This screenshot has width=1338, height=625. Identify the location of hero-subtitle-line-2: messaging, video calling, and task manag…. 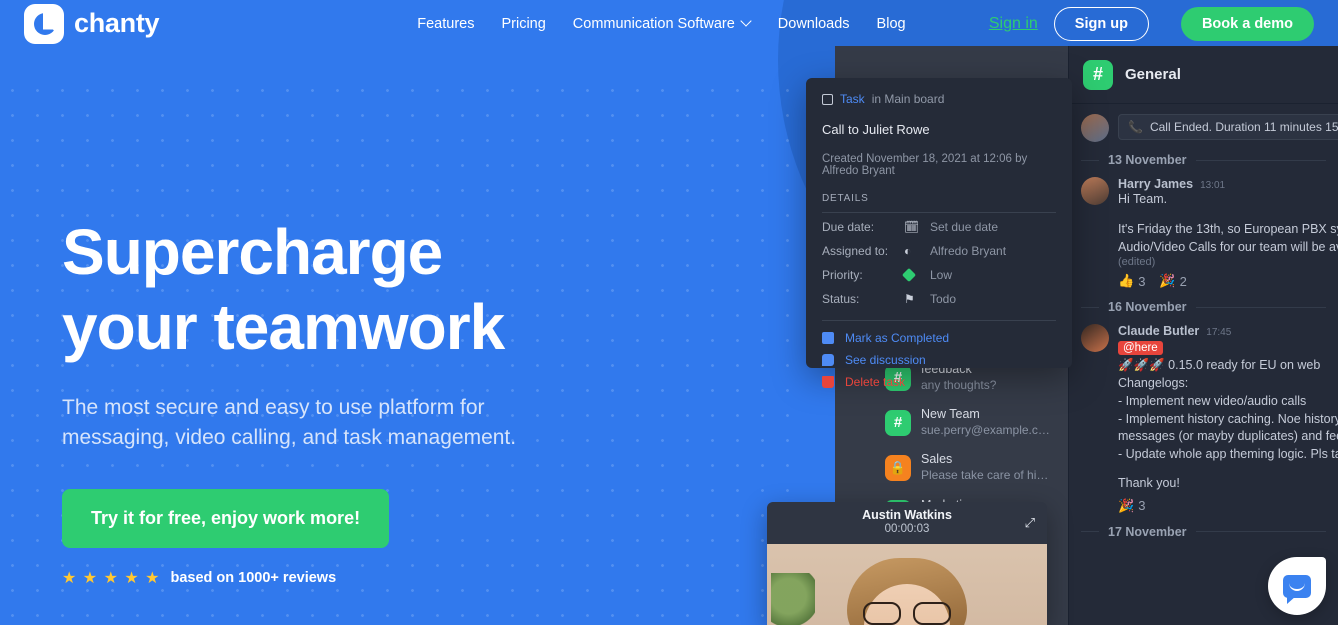
(289, 437).